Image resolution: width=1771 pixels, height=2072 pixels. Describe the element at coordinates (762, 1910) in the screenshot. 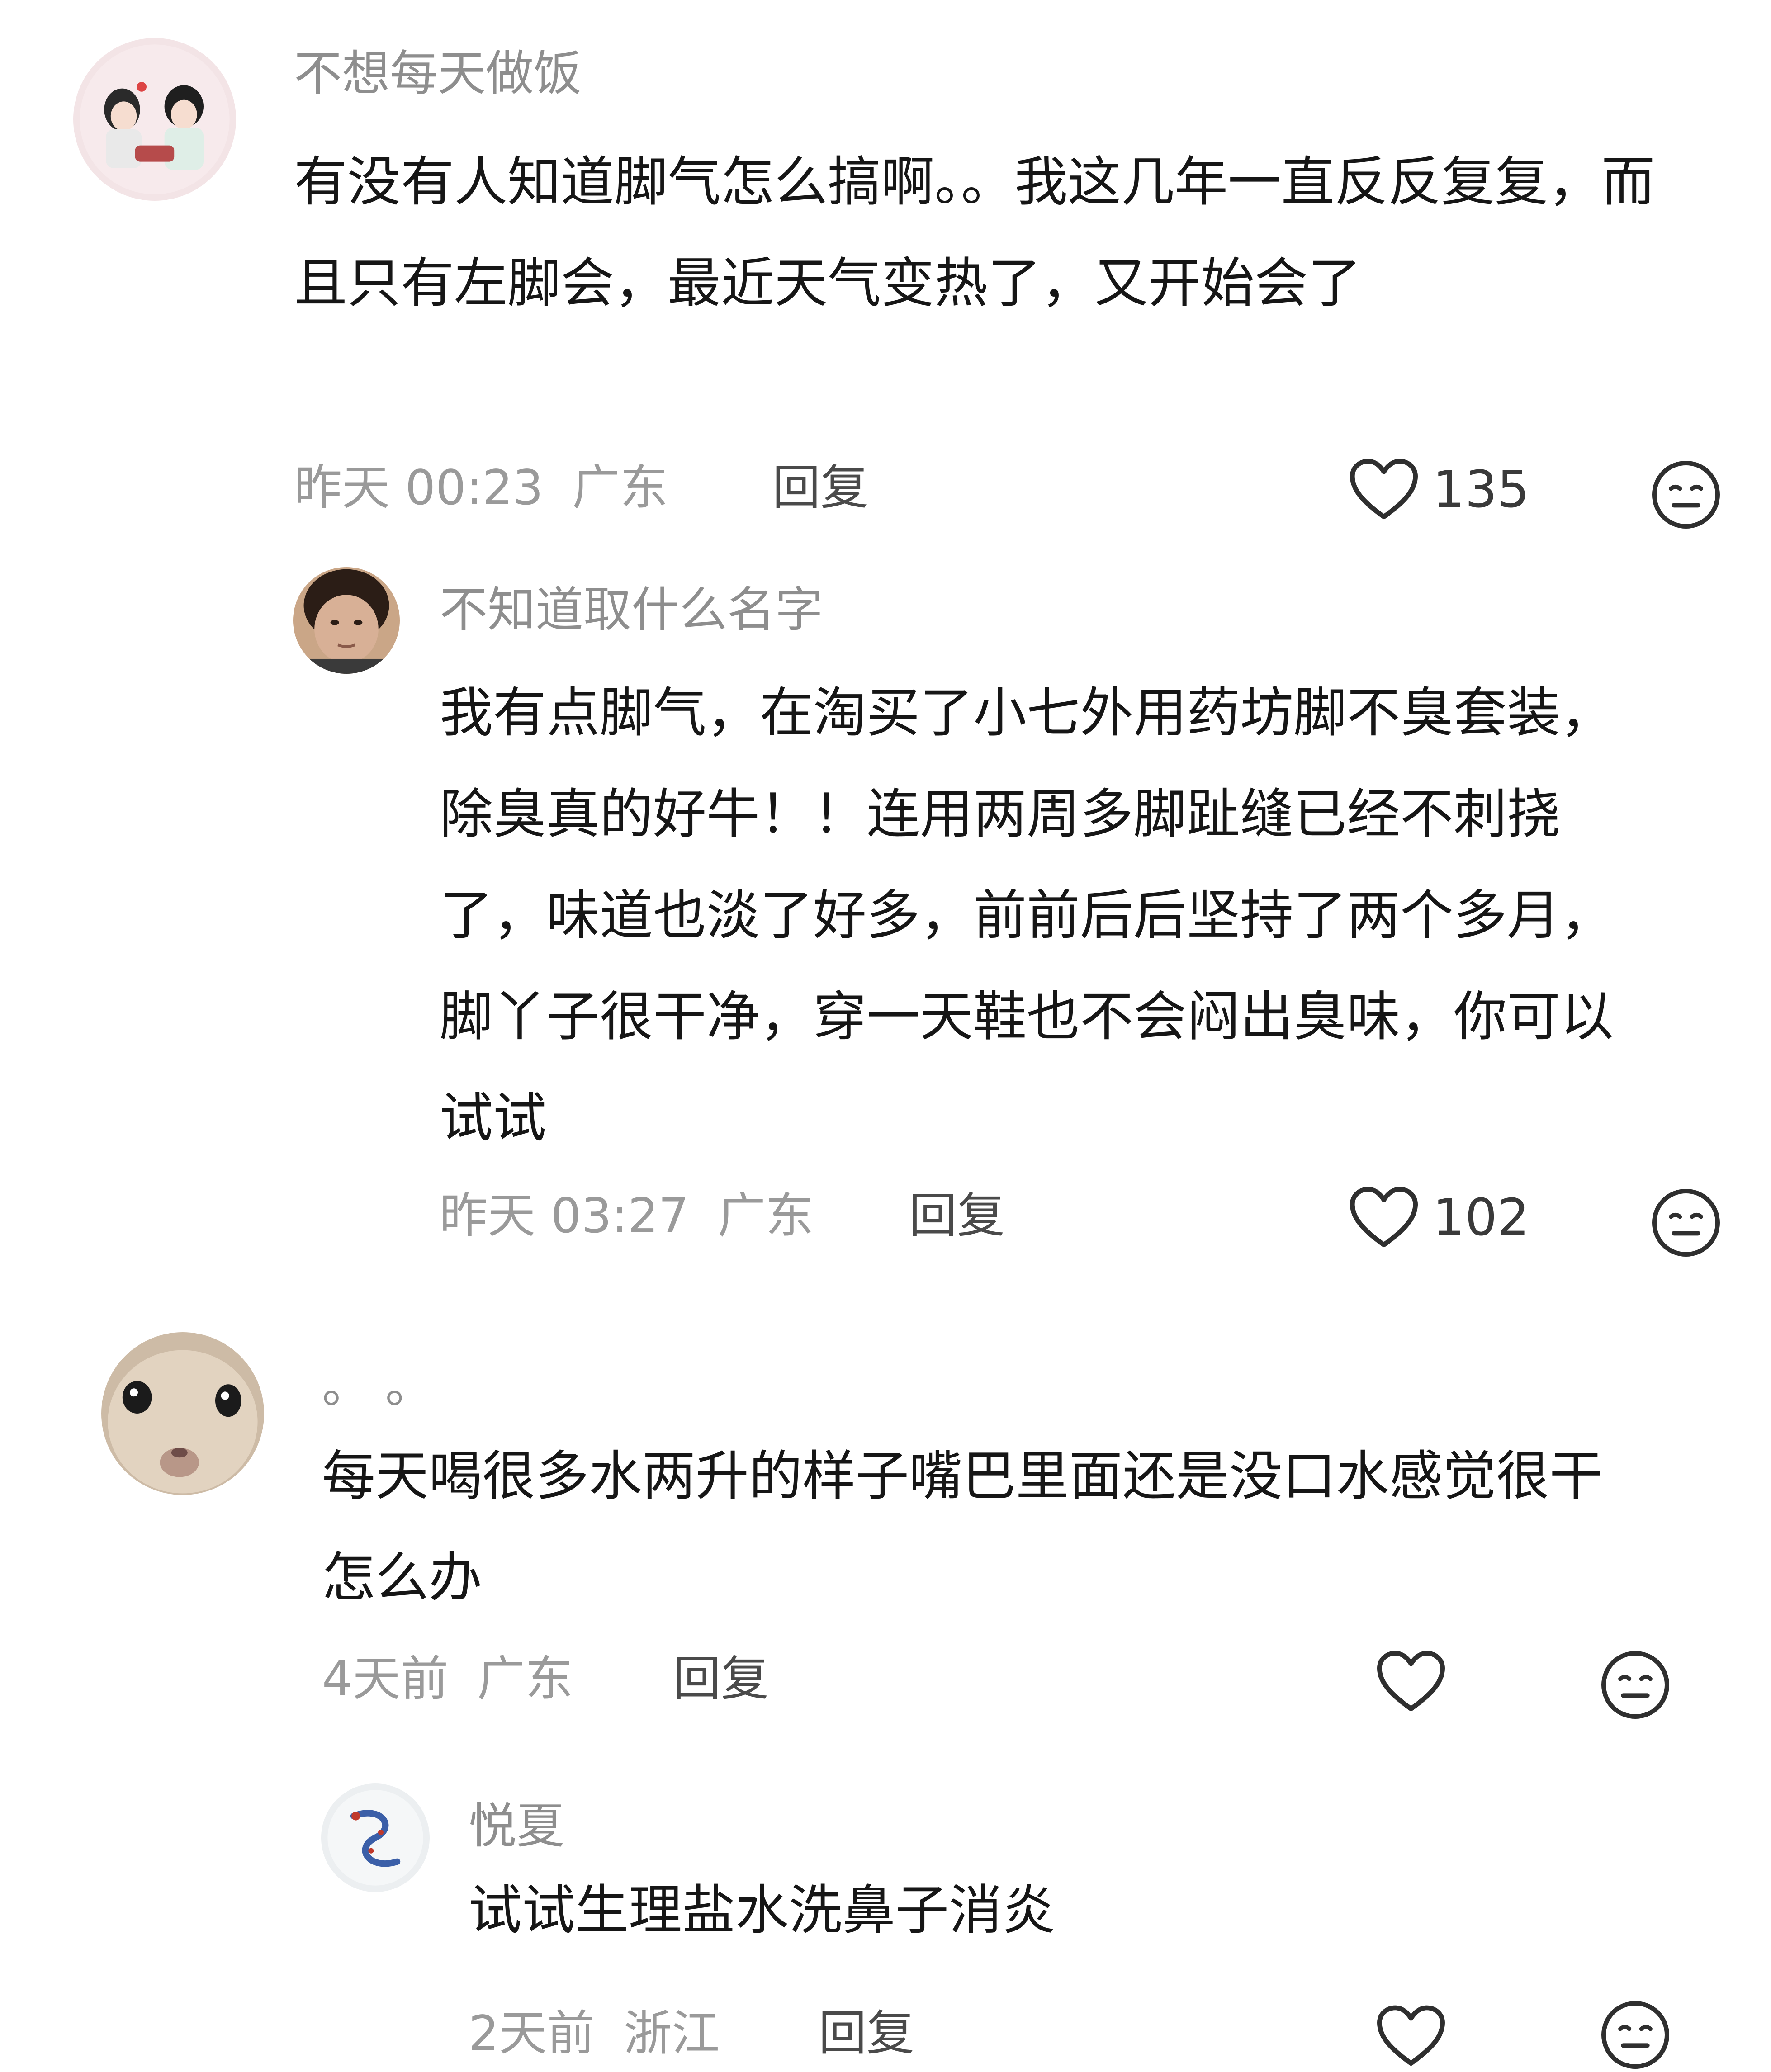

I see `reply-text: 试试生理盐水洗鼻子消炎` at that location.